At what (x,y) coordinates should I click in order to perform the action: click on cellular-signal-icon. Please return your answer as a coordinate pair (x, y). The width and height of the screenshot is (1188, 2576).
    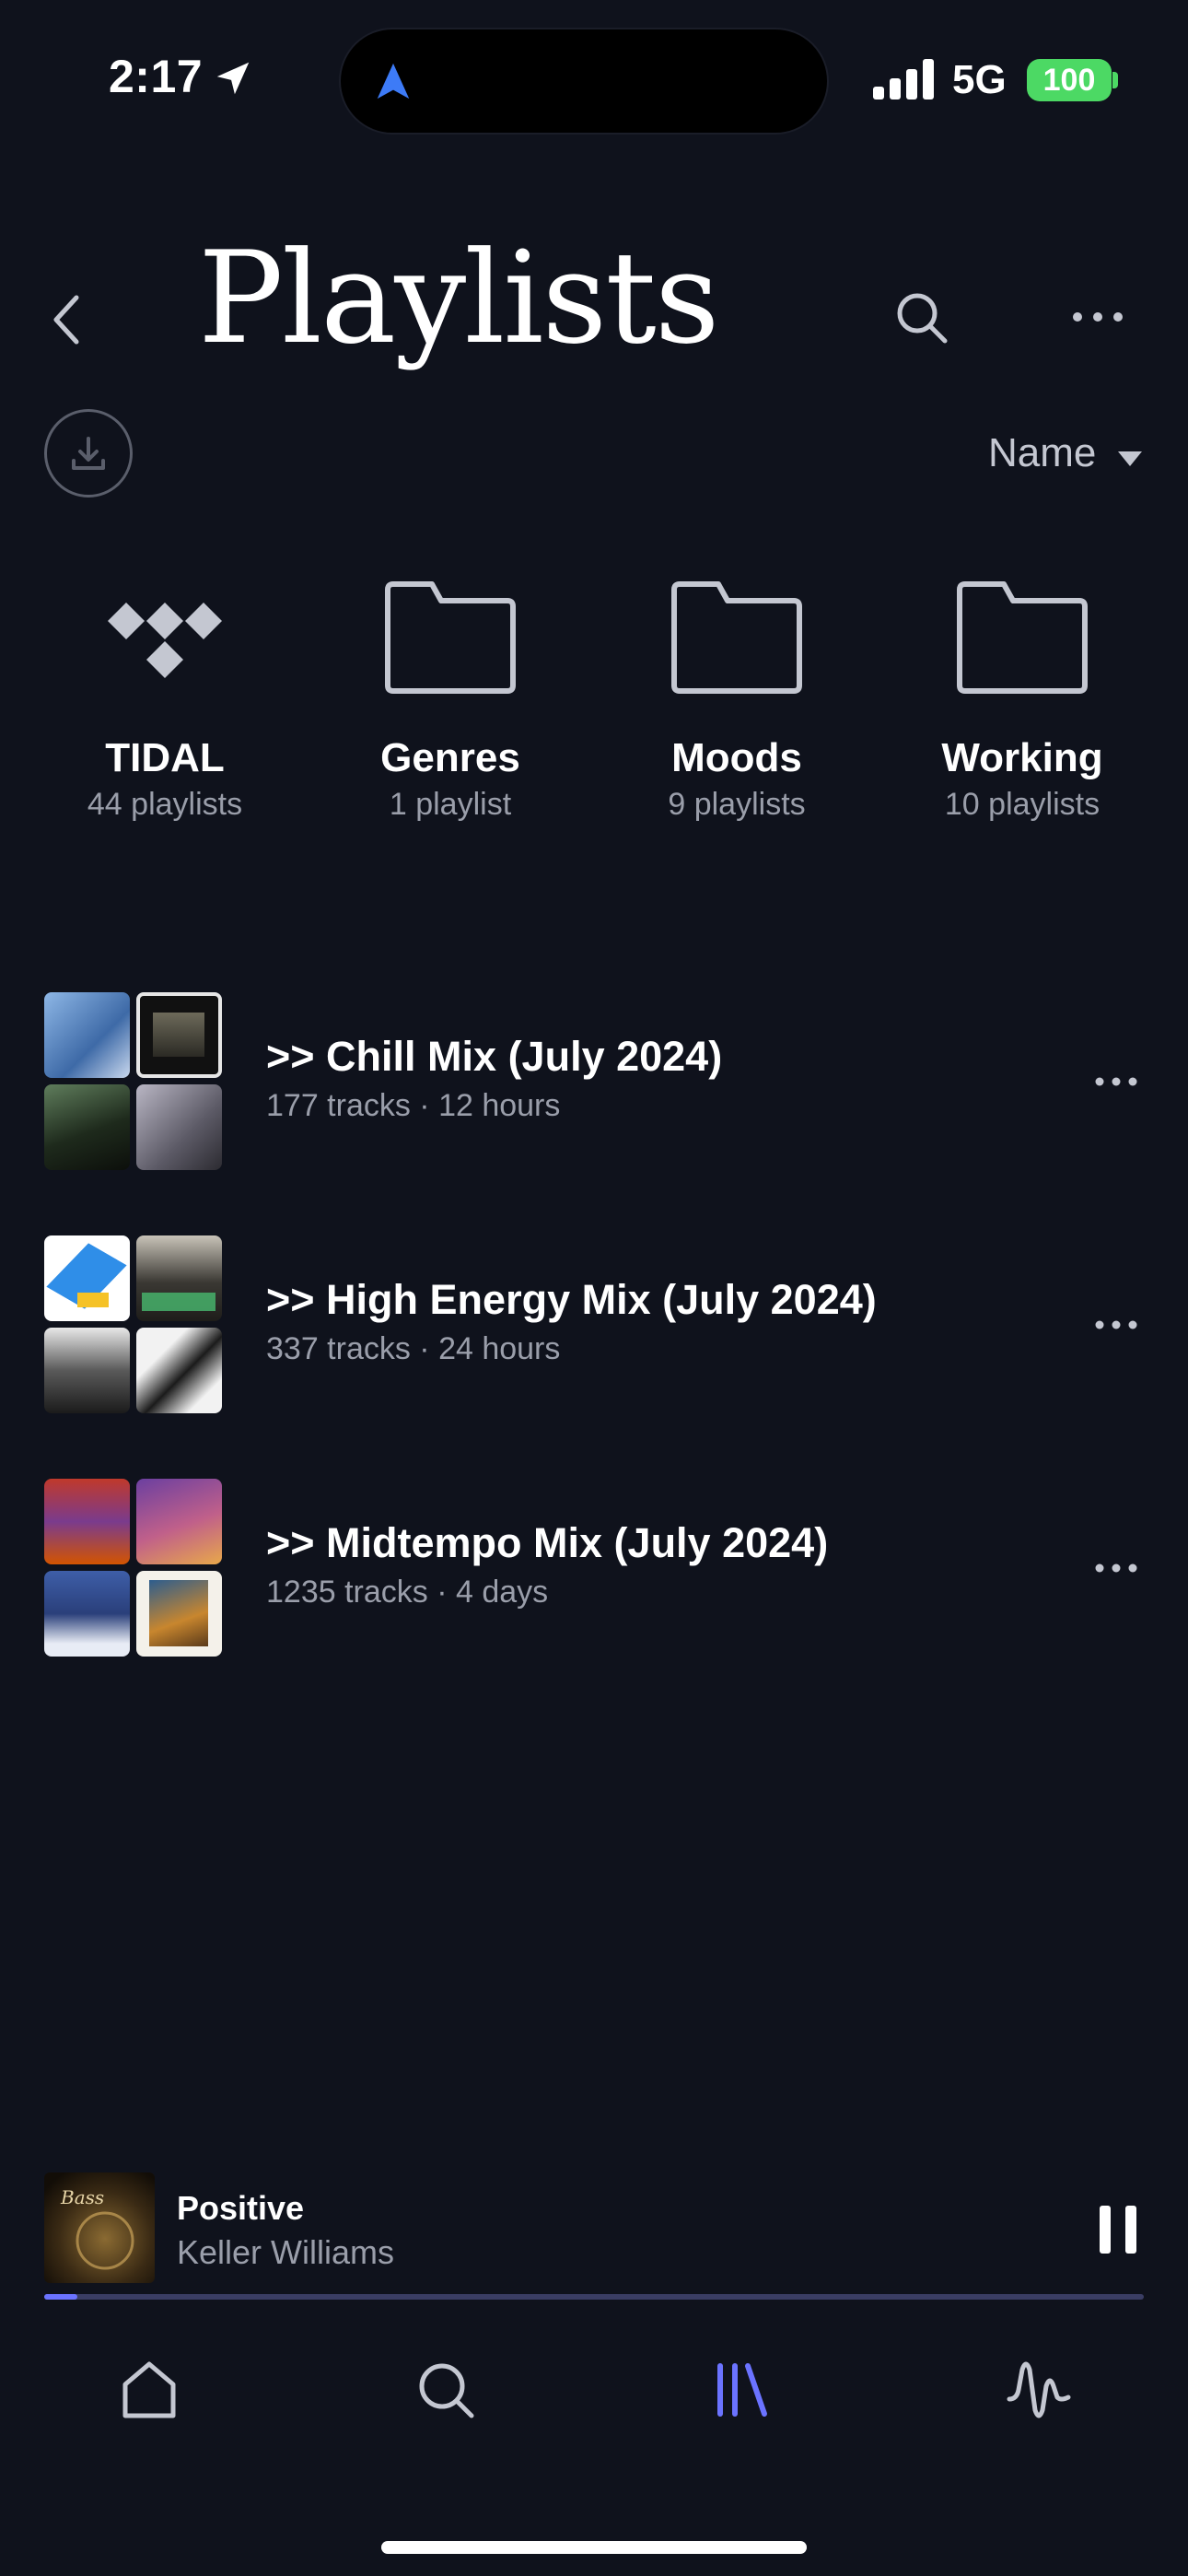
    Looking at the image, I should click on (903, 79).